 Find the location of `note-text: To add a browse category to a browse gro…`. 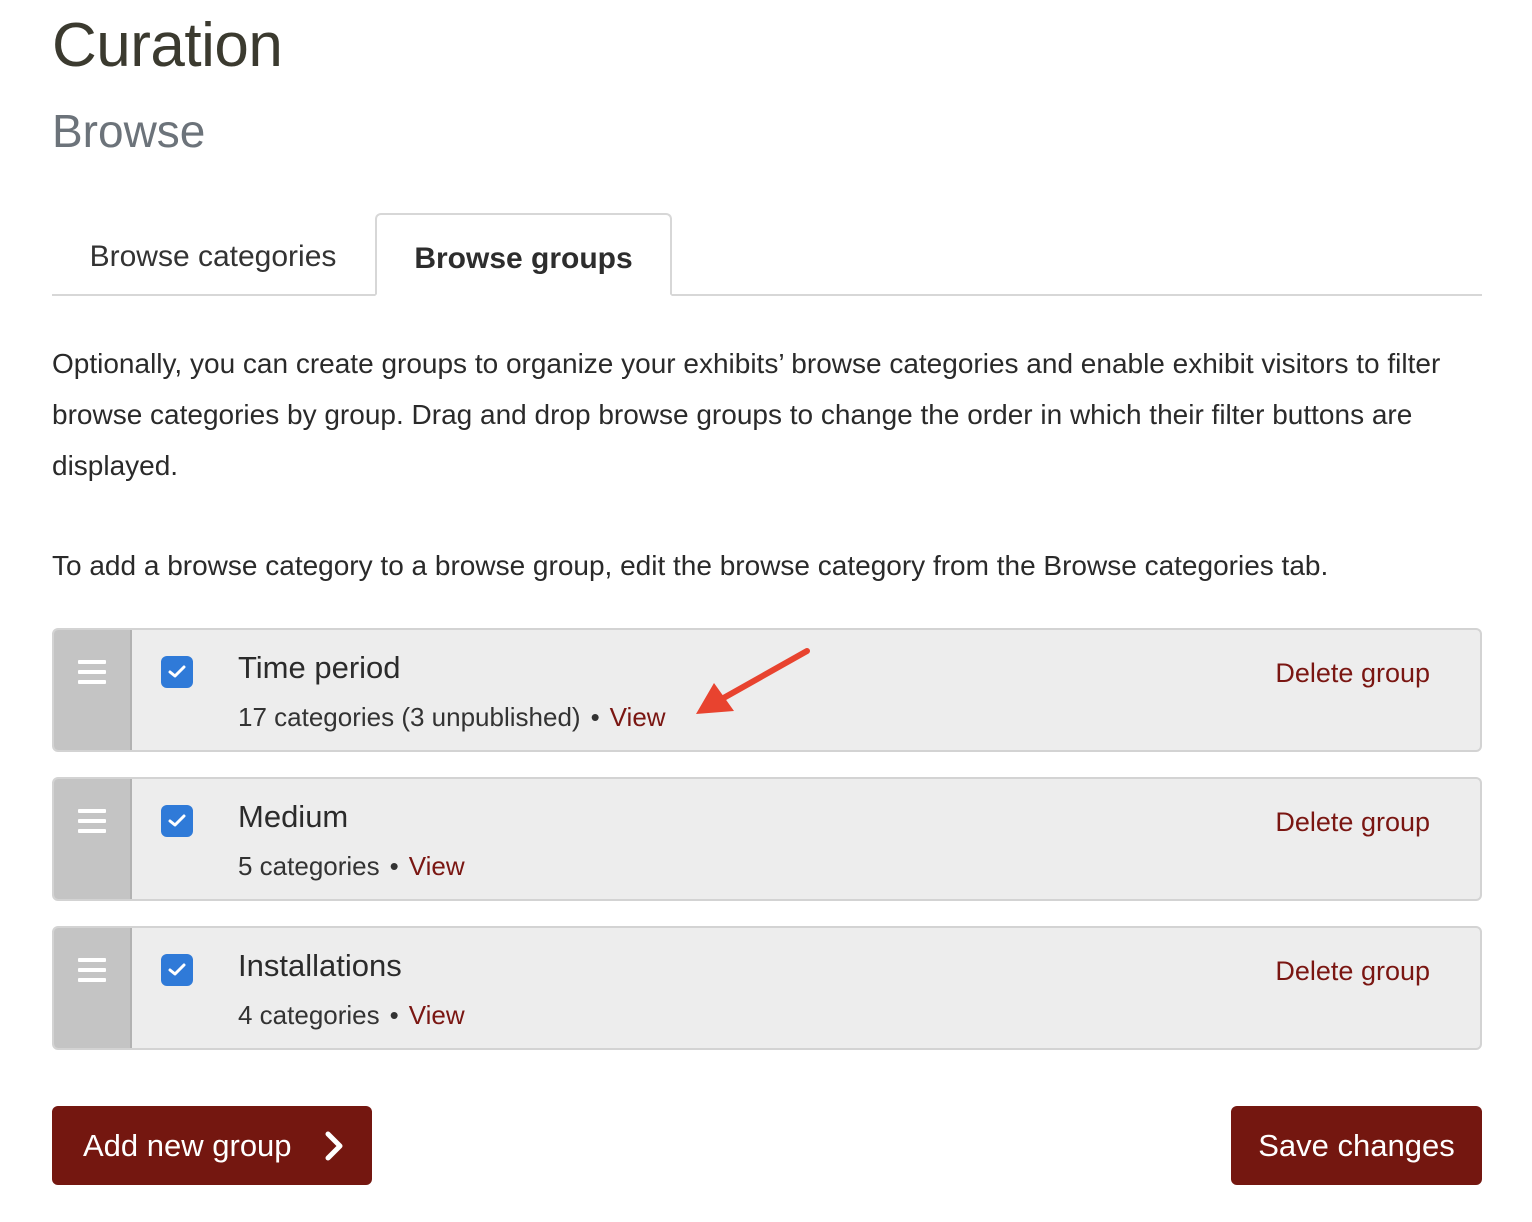

note-text: To add a browse category to a browse gro… is located at coordinates (690, 565).